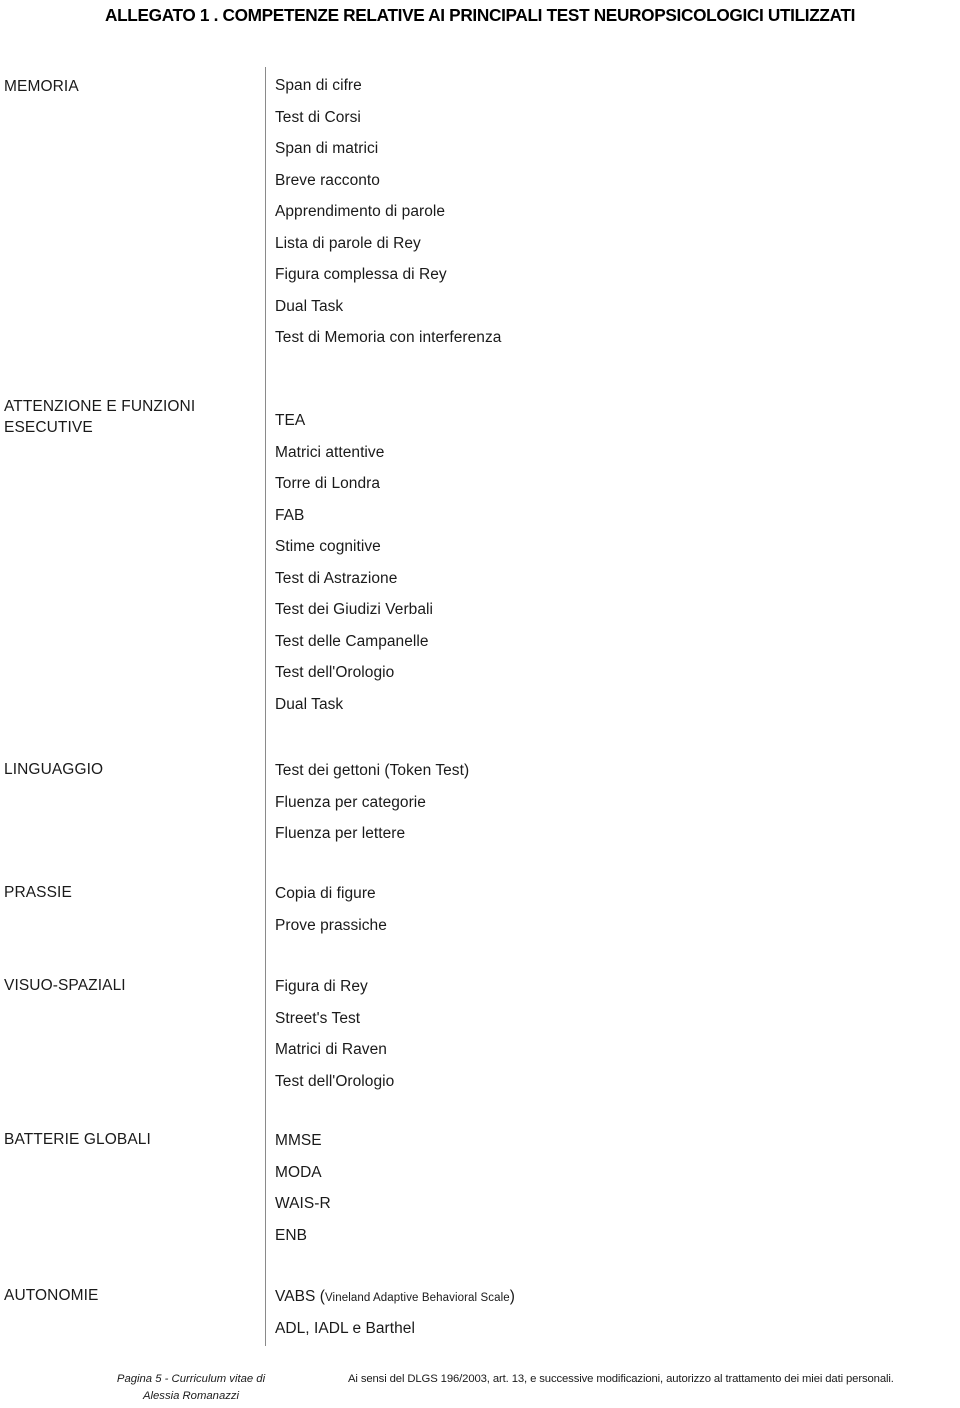 This screenshot has height=1408, width=960. What do you see at coordinates (331, 925) in the screenshot?
I see `test-item: Prove prassiche` at bounding box center [331, 925].